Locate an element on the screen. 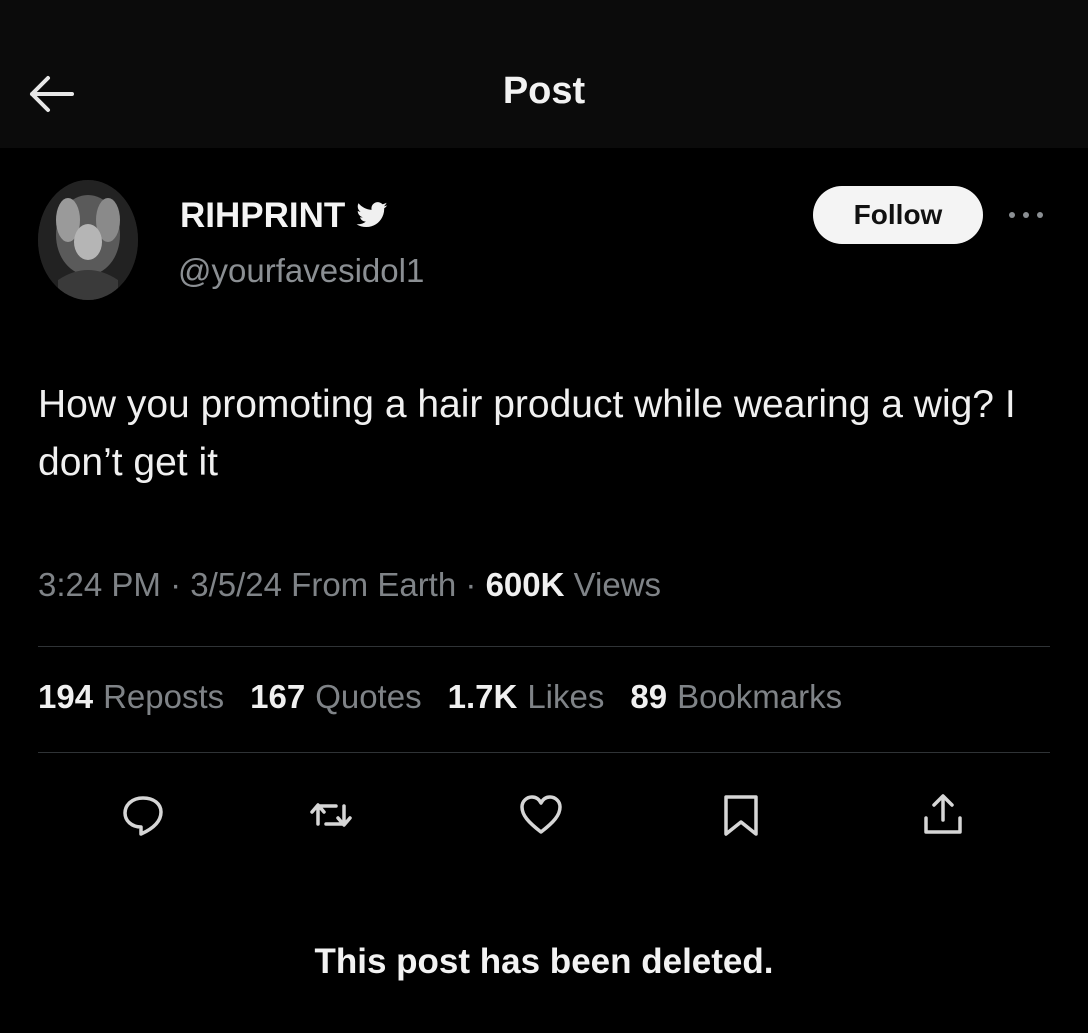 The height and width of the screenshot is (1033, 1088). stat-count: 89 is located at coordinates (649, 696).